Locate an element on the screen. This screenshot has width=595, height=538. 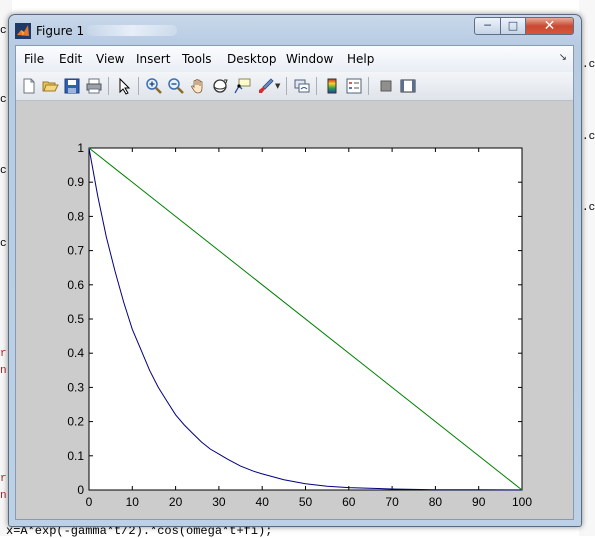
title-blur is located at coordinates (132, 30).